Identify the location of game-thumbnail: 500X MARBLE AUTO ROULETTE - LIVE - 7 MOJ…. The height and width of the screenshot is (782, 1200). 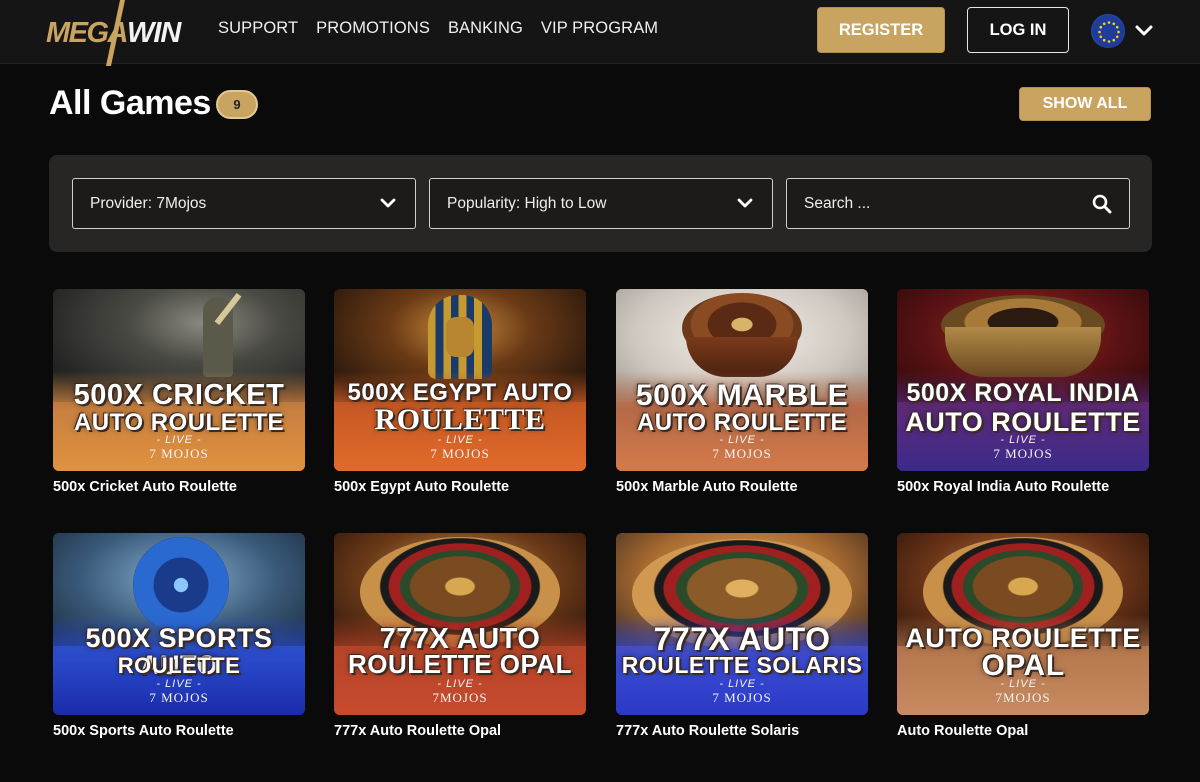
(742, 380).